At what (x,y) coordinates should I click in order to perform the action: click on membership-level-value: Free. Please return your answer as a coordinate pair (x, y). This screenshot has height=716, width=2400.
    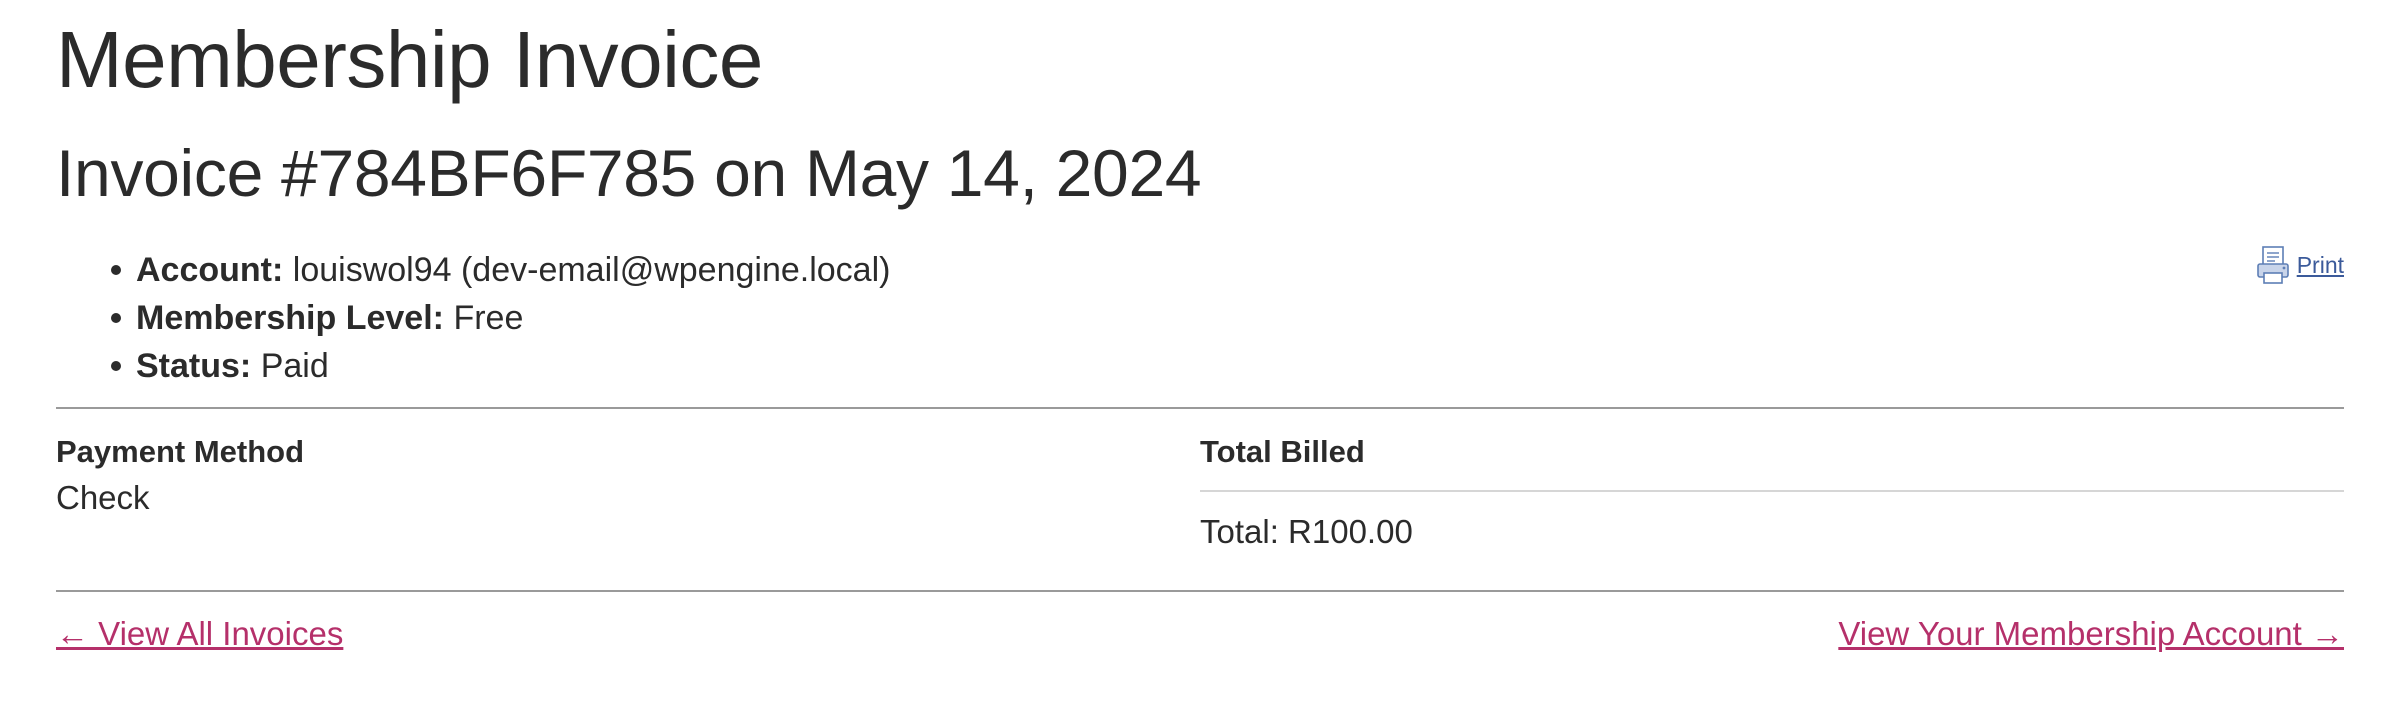
    Looking at the image, I should click on (488, 318).